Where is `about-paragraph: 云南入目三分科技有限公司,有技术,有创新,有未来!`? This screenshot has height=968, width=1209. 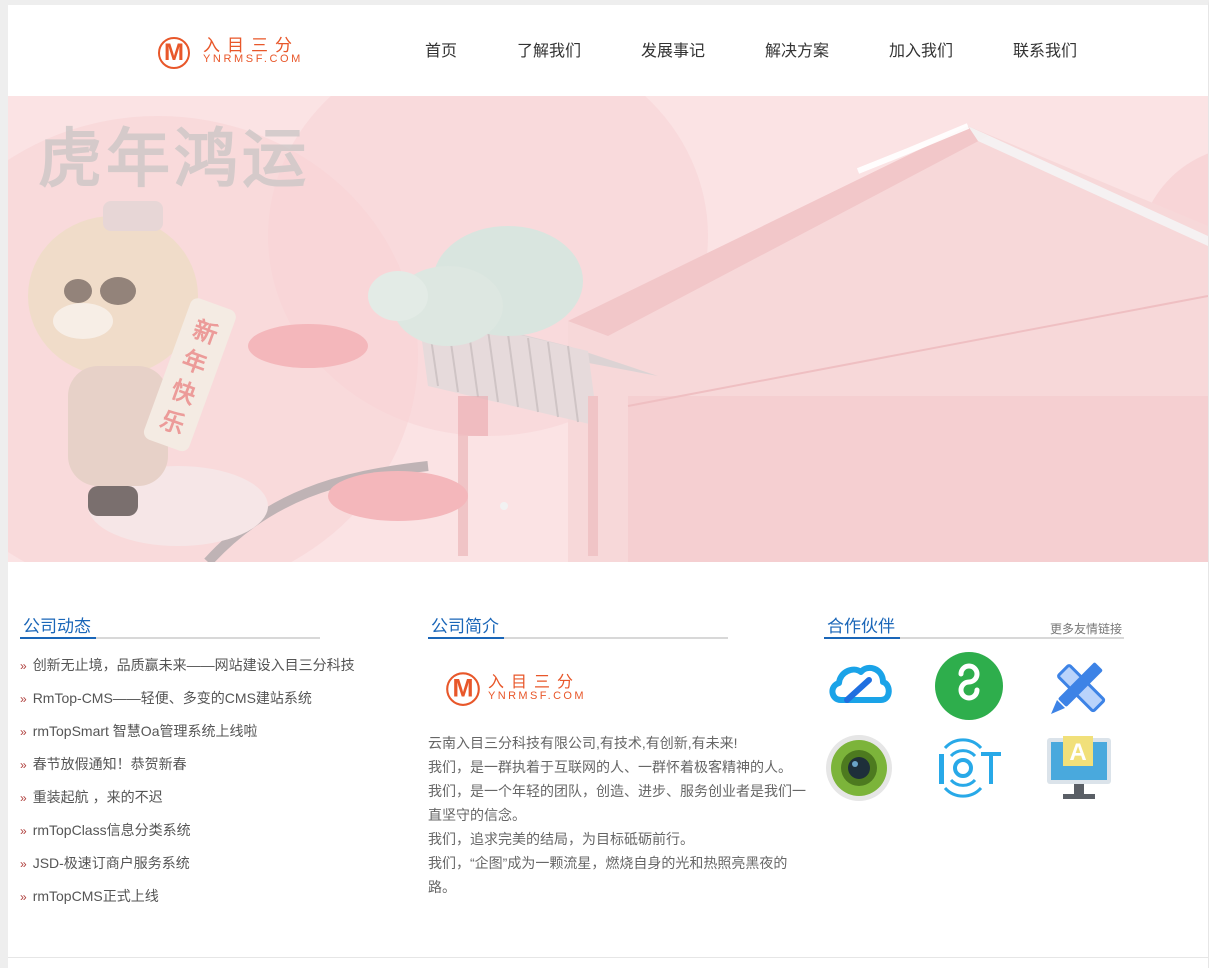 about-paragraph: 云南入目三分科技有限公司,有技术,有创新,有未来! is located at coordinates (583, 743).